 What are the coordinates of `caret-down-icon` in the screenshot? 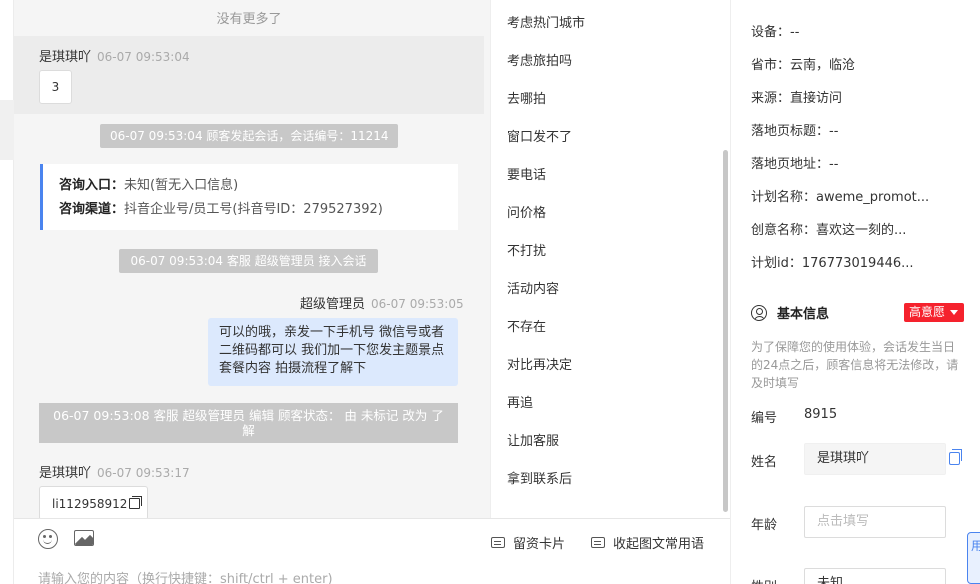 It's located at (954, 312).